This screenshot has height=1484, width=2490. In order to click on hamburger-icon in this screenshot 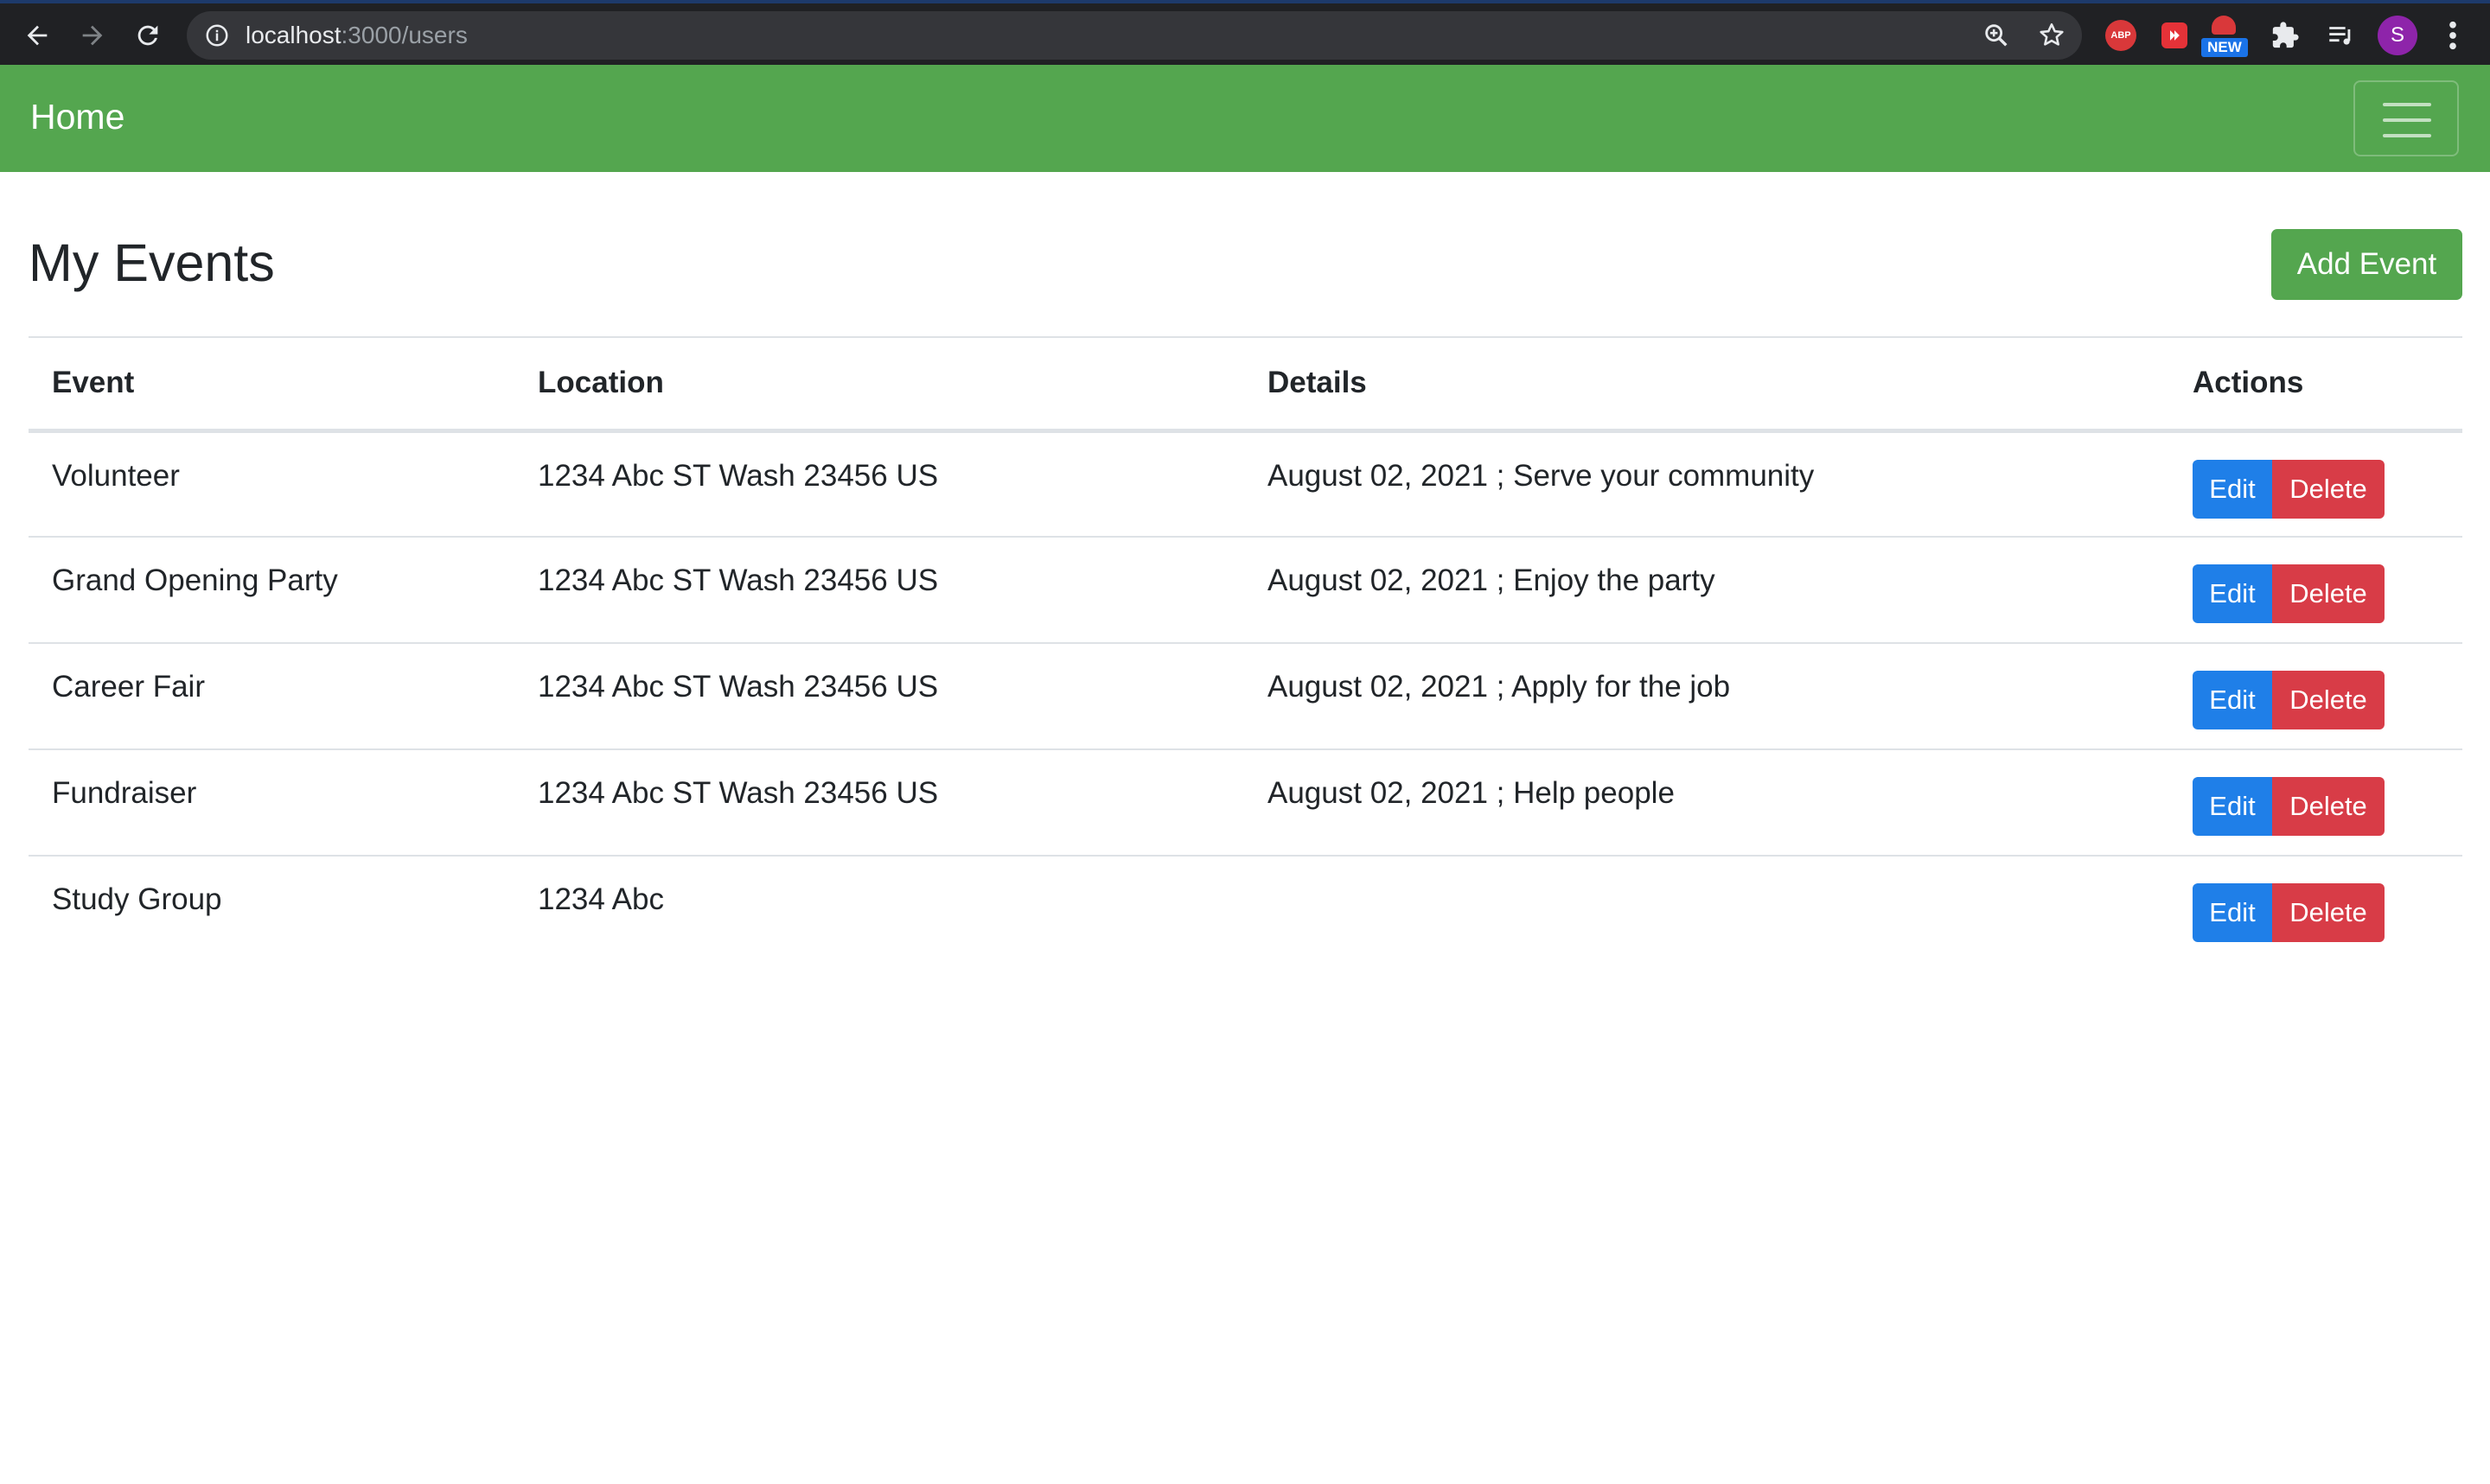, I will do `click(2407, 104)`.